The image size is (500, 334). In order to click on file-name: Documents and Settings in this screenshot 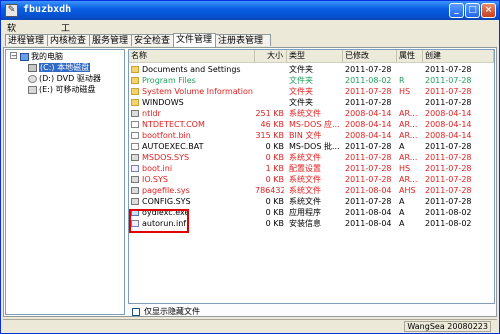, I will do `click(191, 69)`.